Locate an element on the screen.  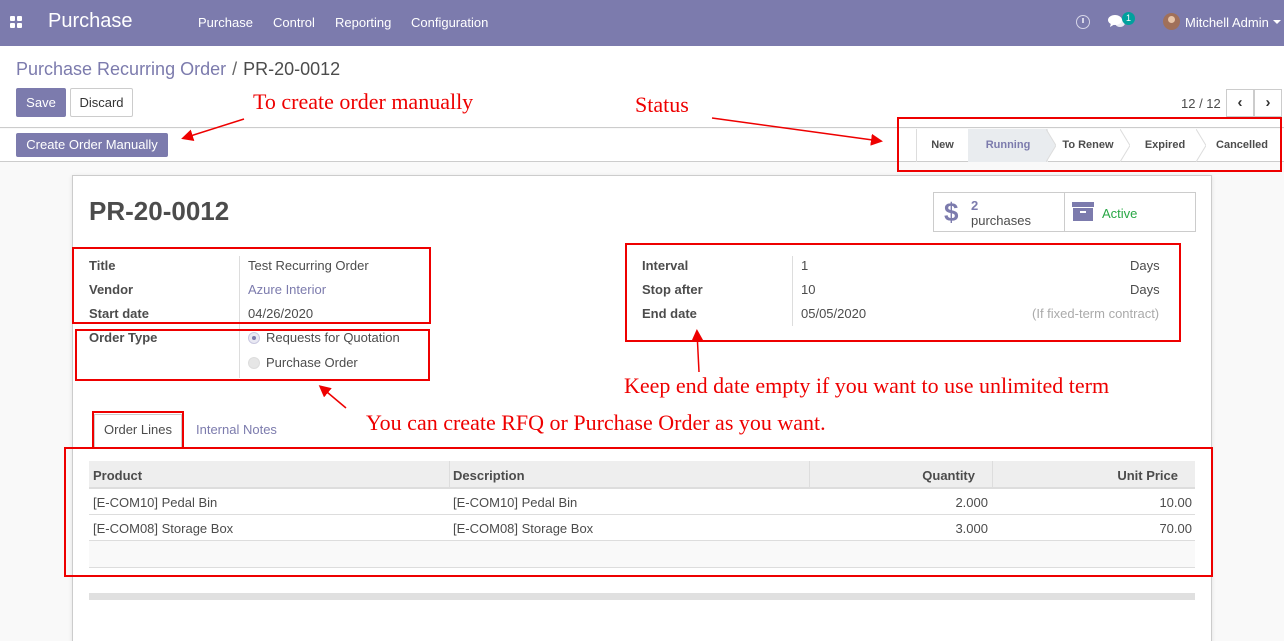
active-label: Active is located at coordinates (1120, 213).